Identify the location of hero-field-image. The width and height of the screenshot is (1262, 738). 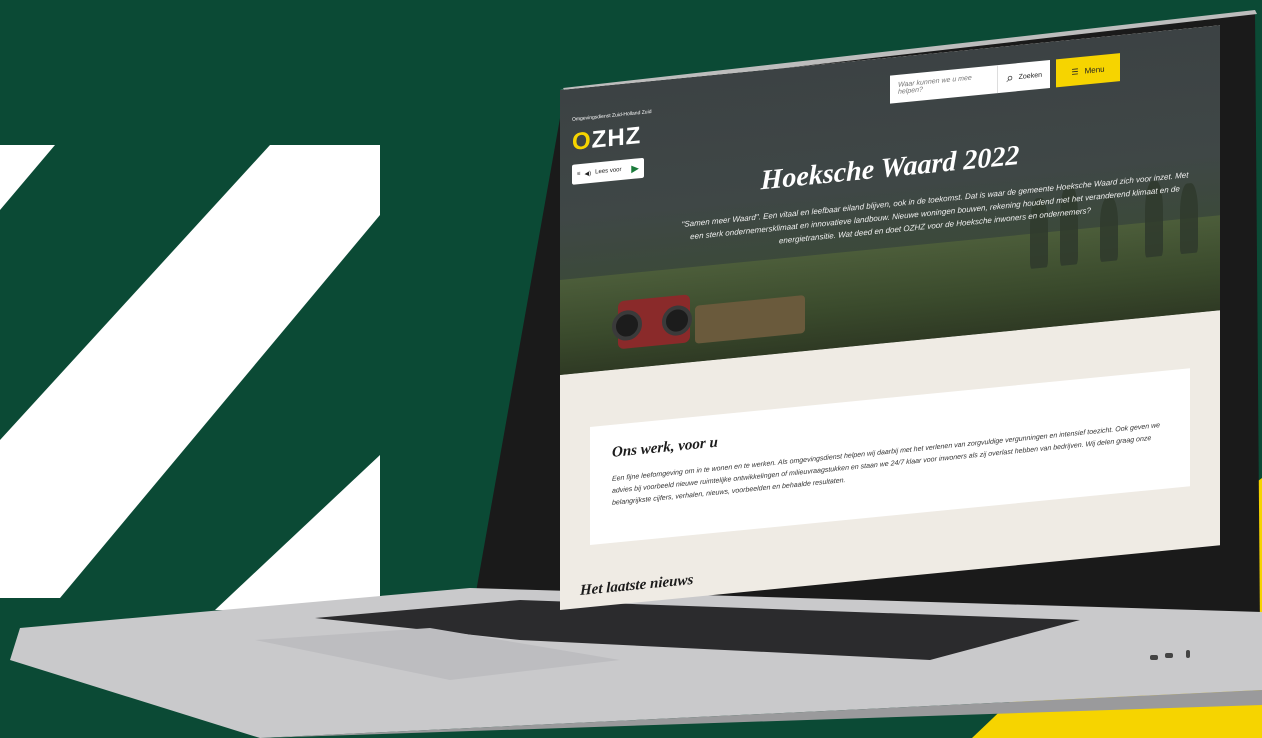
(890, 295).